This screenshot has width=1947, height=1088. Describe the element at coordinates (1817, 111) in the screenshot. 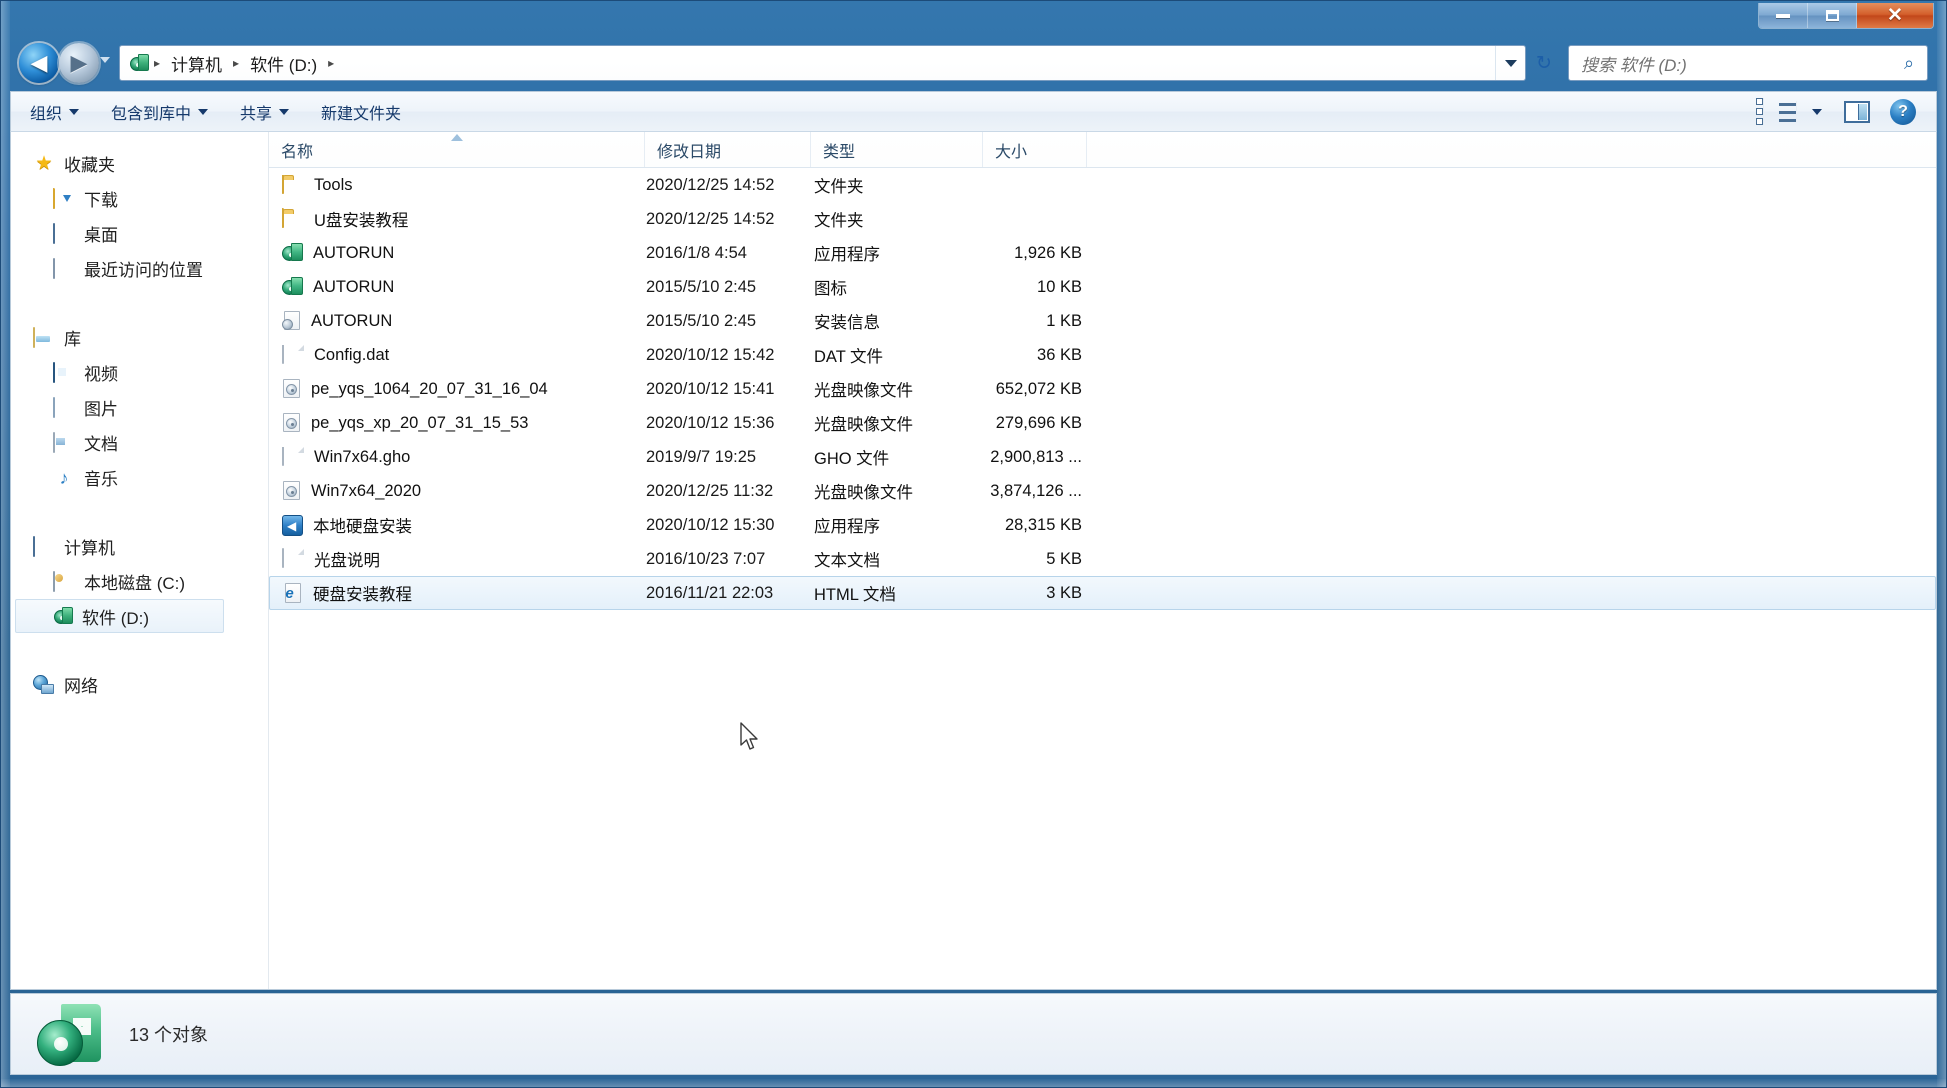

I see `chevron-down-icon` at that location.